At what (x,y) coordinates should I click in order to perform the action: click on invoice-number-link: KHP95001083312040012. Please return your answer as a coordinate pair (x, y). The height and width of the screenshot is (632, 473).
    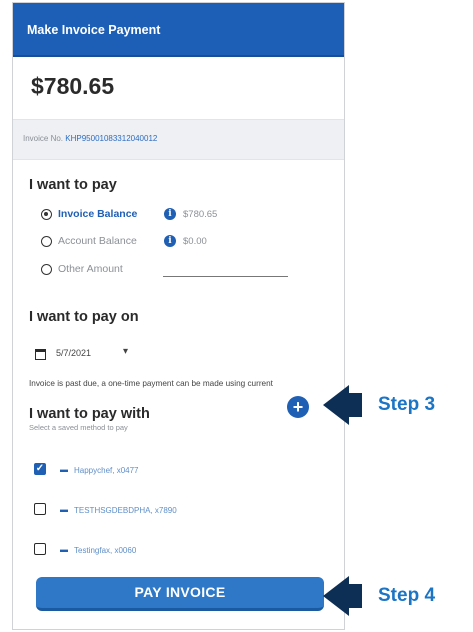
    Looking at the image, I should click on (111, 138).